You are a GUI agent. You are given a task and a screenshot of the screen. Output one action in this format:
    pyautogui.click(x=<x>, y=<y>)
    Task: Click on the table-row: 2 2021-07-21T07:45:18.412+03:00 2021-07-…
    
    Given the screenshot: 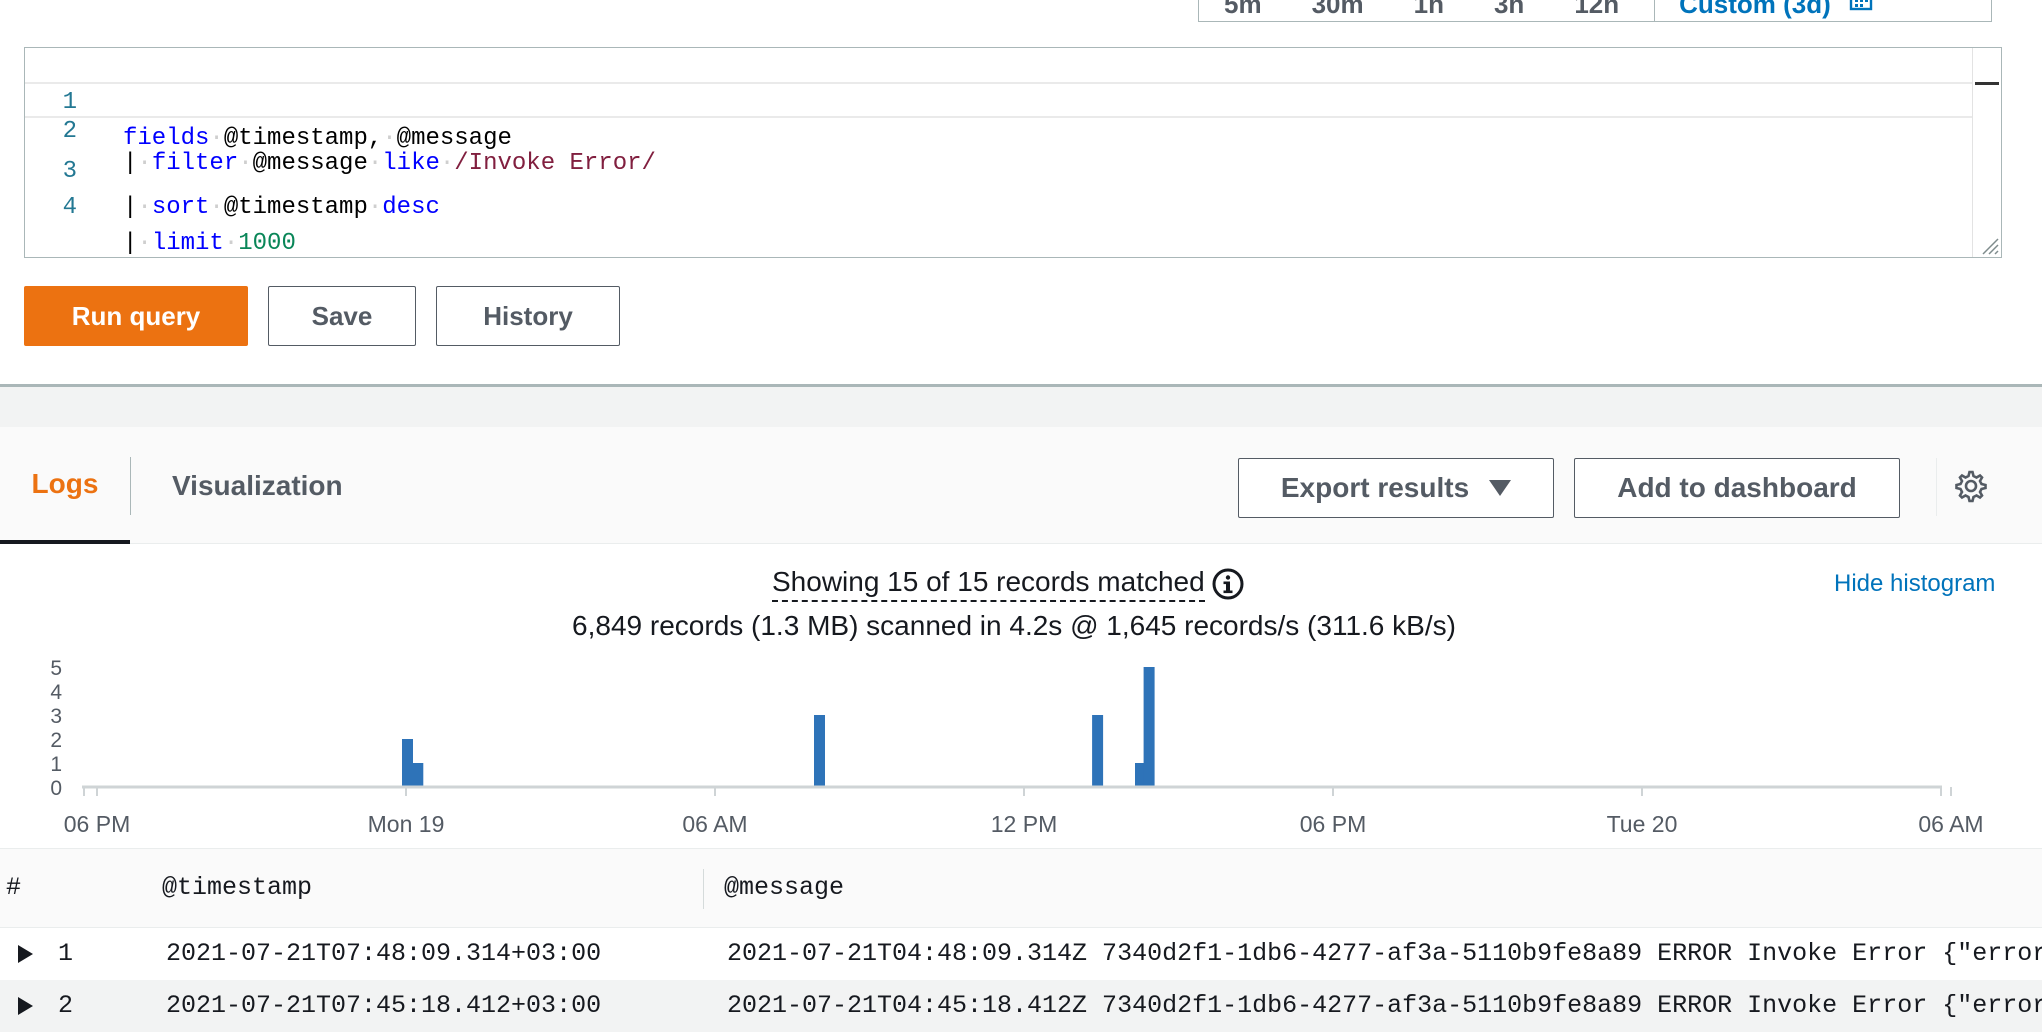 What is the action you would take?
    pyautogui.click(x=1021, y=1006)
    